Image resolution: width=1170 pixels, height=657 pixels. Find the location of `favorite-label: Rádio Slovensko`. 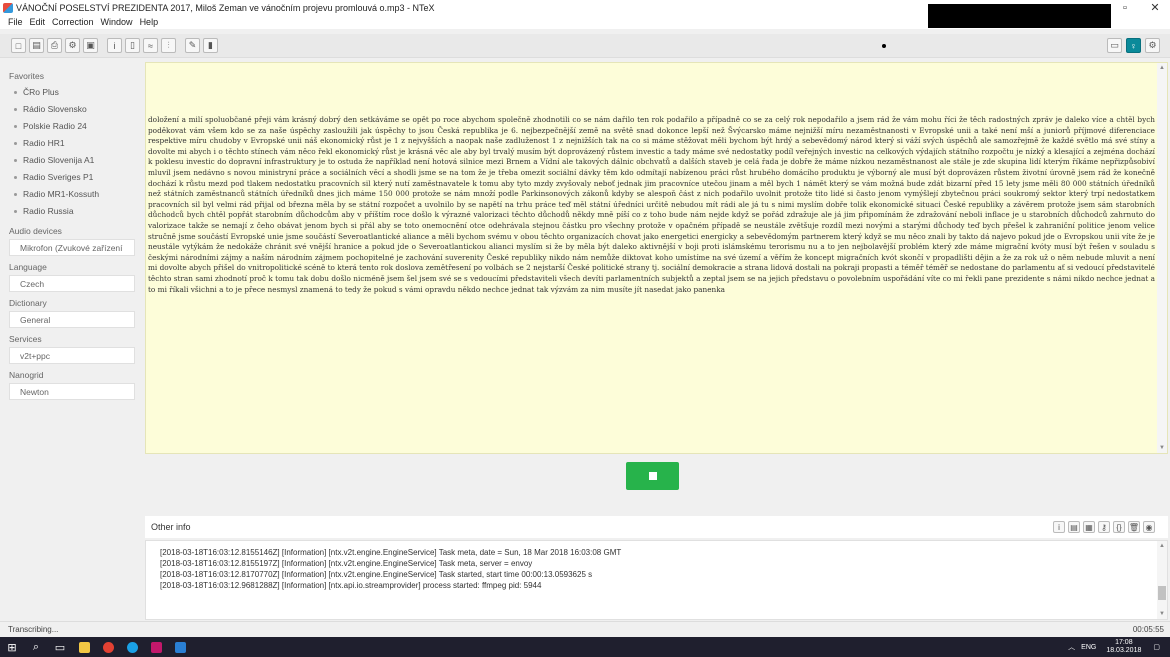

favorite-label: Rádio Slovensko is located at coordinates (55, 109).